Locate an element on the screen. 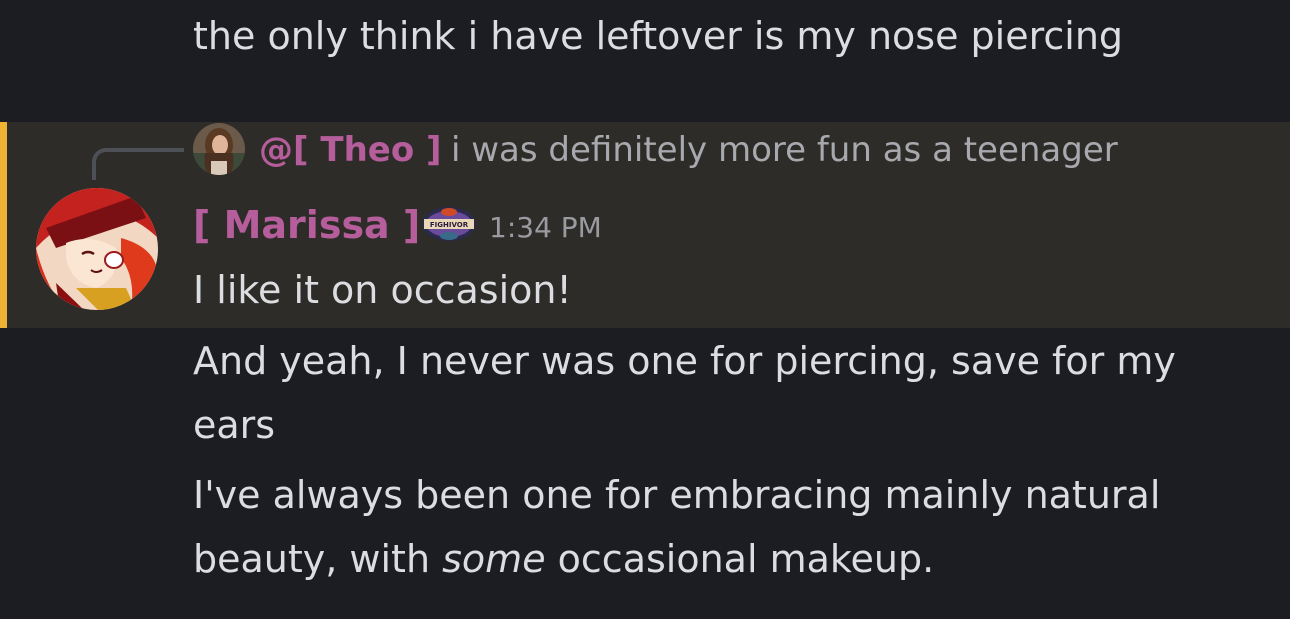 The image size is (1290, 619). message-text: beauty, with some occasional makeup. is located at coordinates (563, 559).